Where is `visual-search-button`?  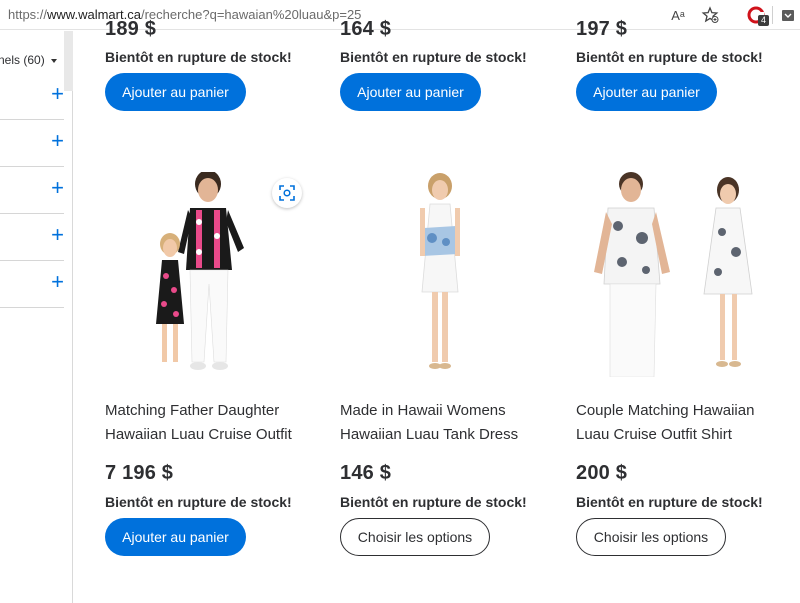
visual-search-button is located at coordinates (287, 193).